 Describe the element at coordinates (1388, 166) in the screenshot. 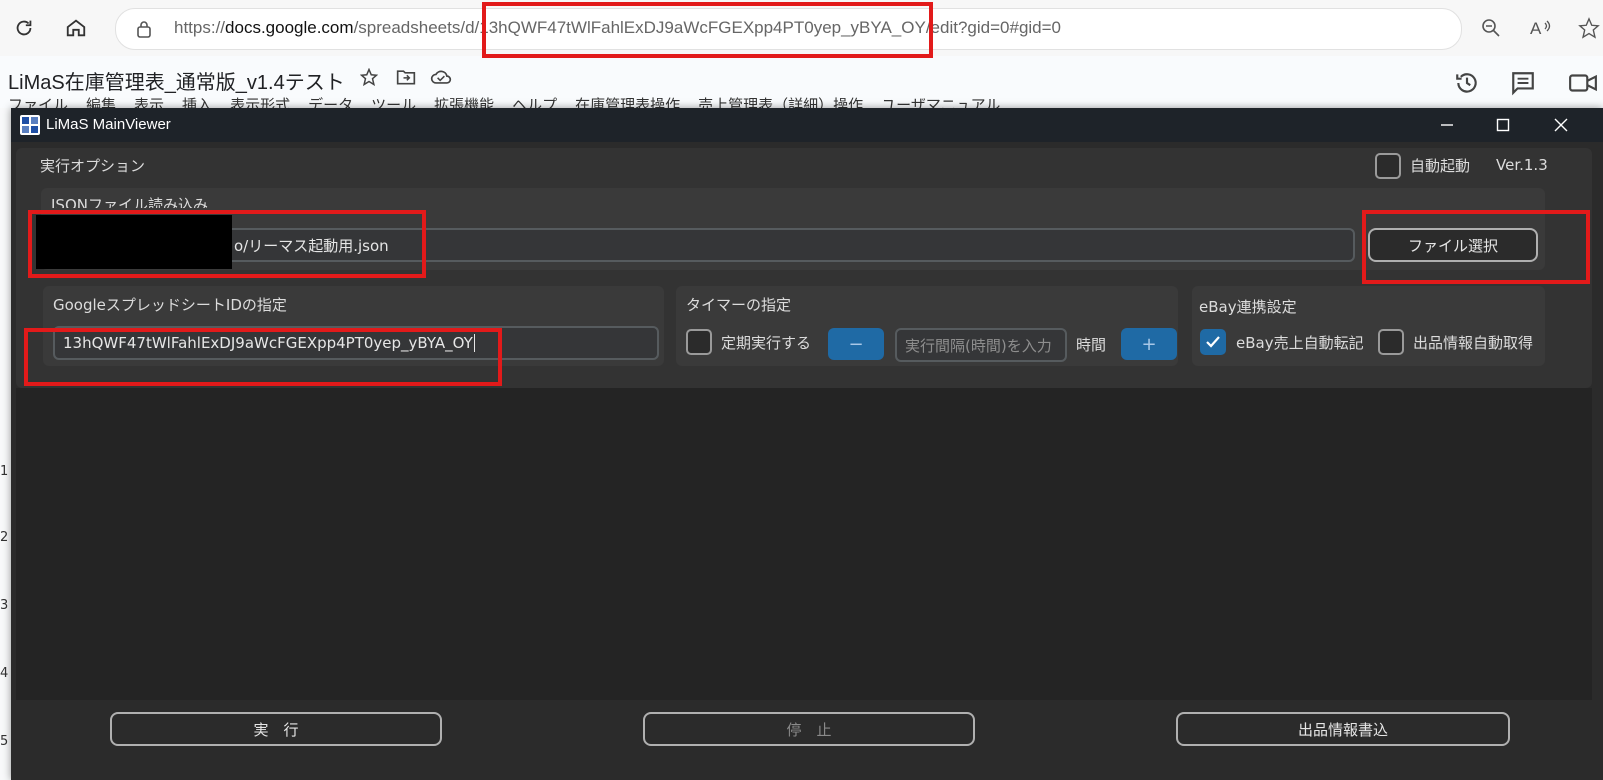

I see `auto-start-checkbox` at that location.